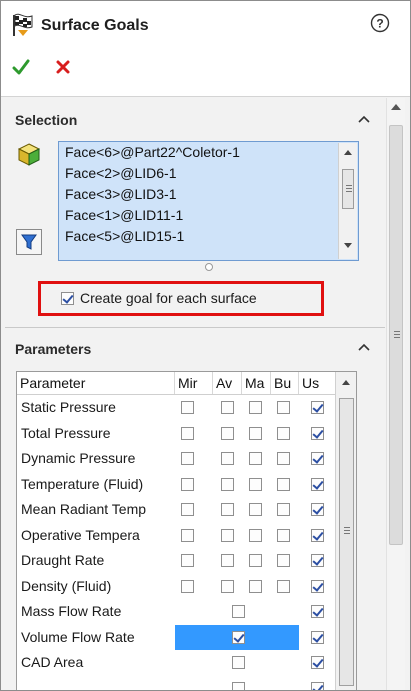  Describe the element at coordinates (176, 663) in the screenshot. I see `table-row: CAD Area` at that location.